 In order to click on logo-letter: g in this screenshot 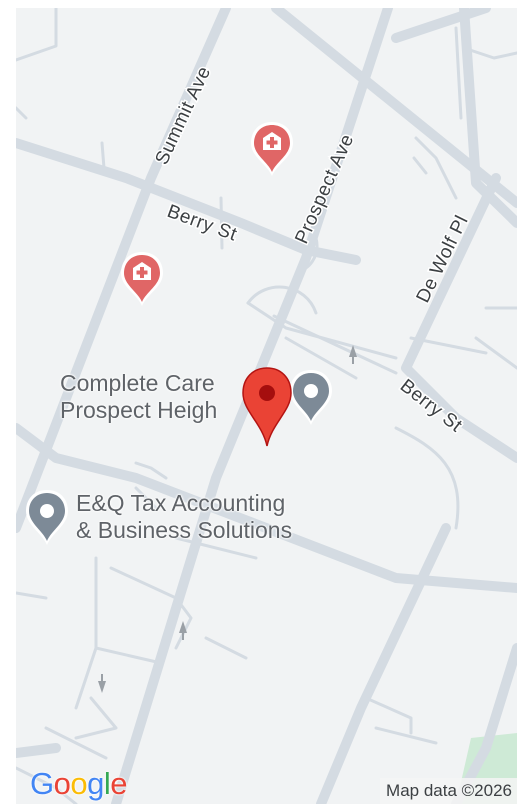, I will do `click(95, 783)`.